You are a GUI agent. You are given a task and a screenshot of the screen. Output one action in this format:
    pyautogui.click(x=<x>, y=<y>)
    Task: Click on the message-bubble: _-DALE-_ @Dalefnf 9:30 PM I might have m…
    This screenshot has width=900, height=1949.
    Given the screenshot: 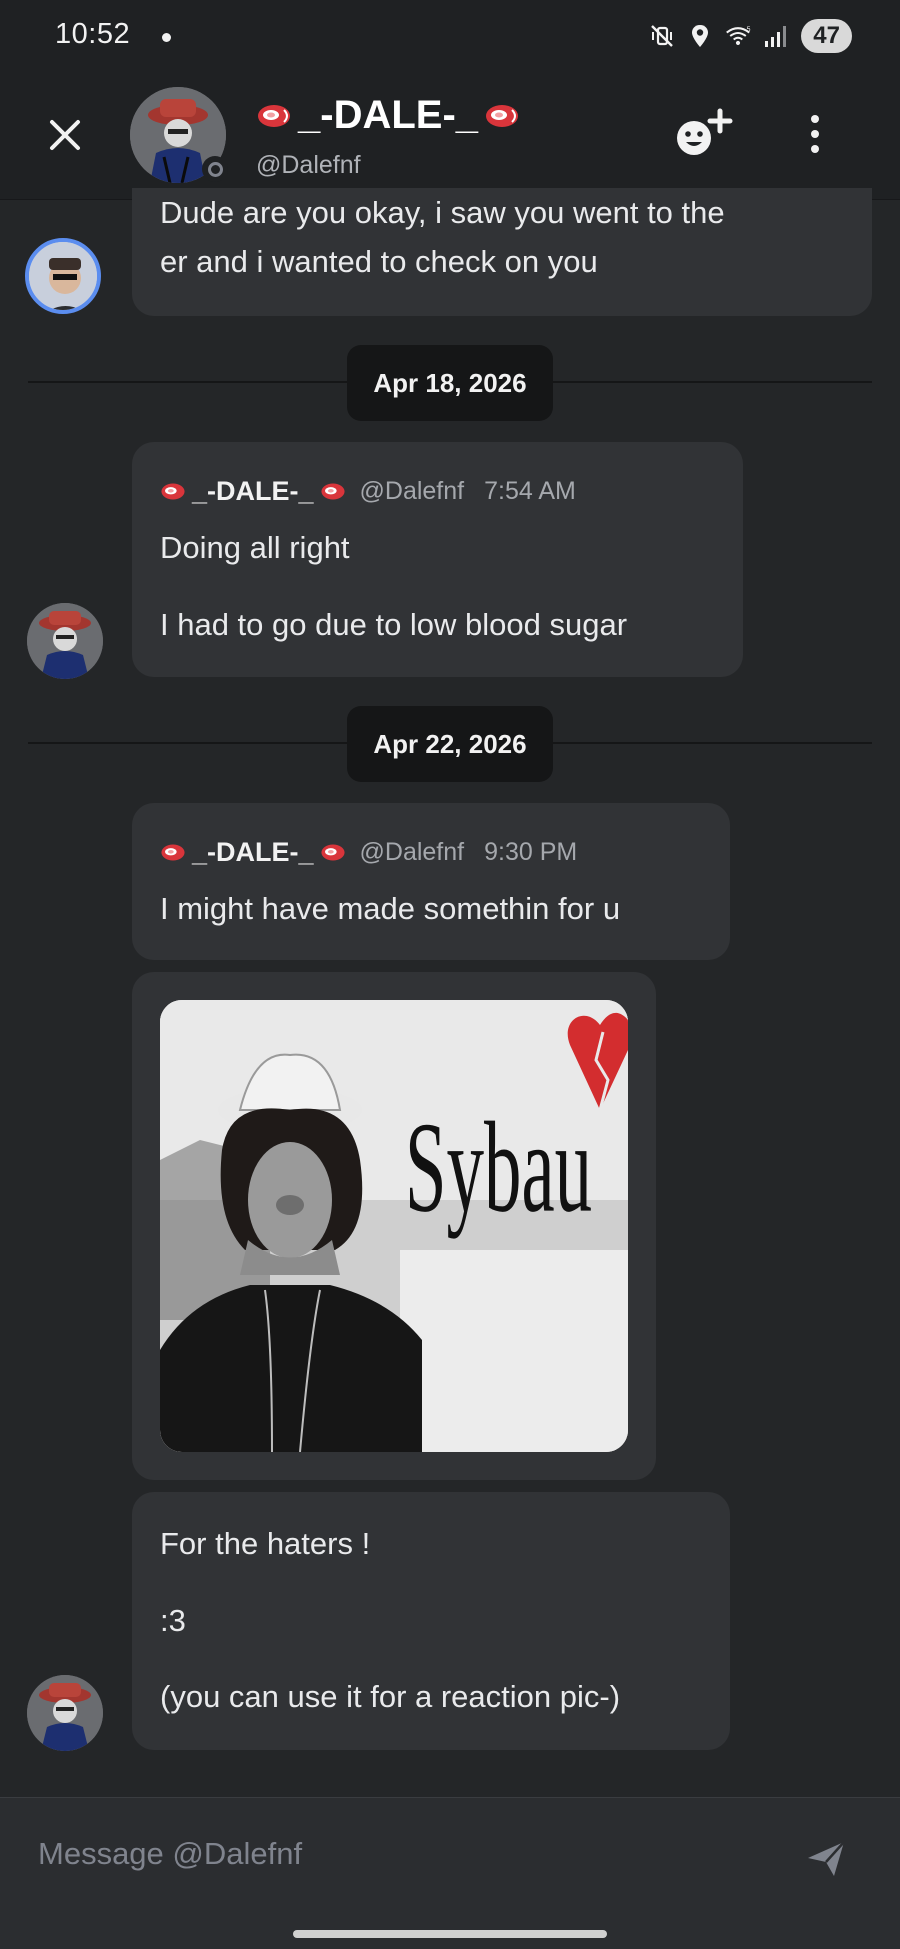 What is the action you would take?
    pyautogui.click(x=431, y=881)
    